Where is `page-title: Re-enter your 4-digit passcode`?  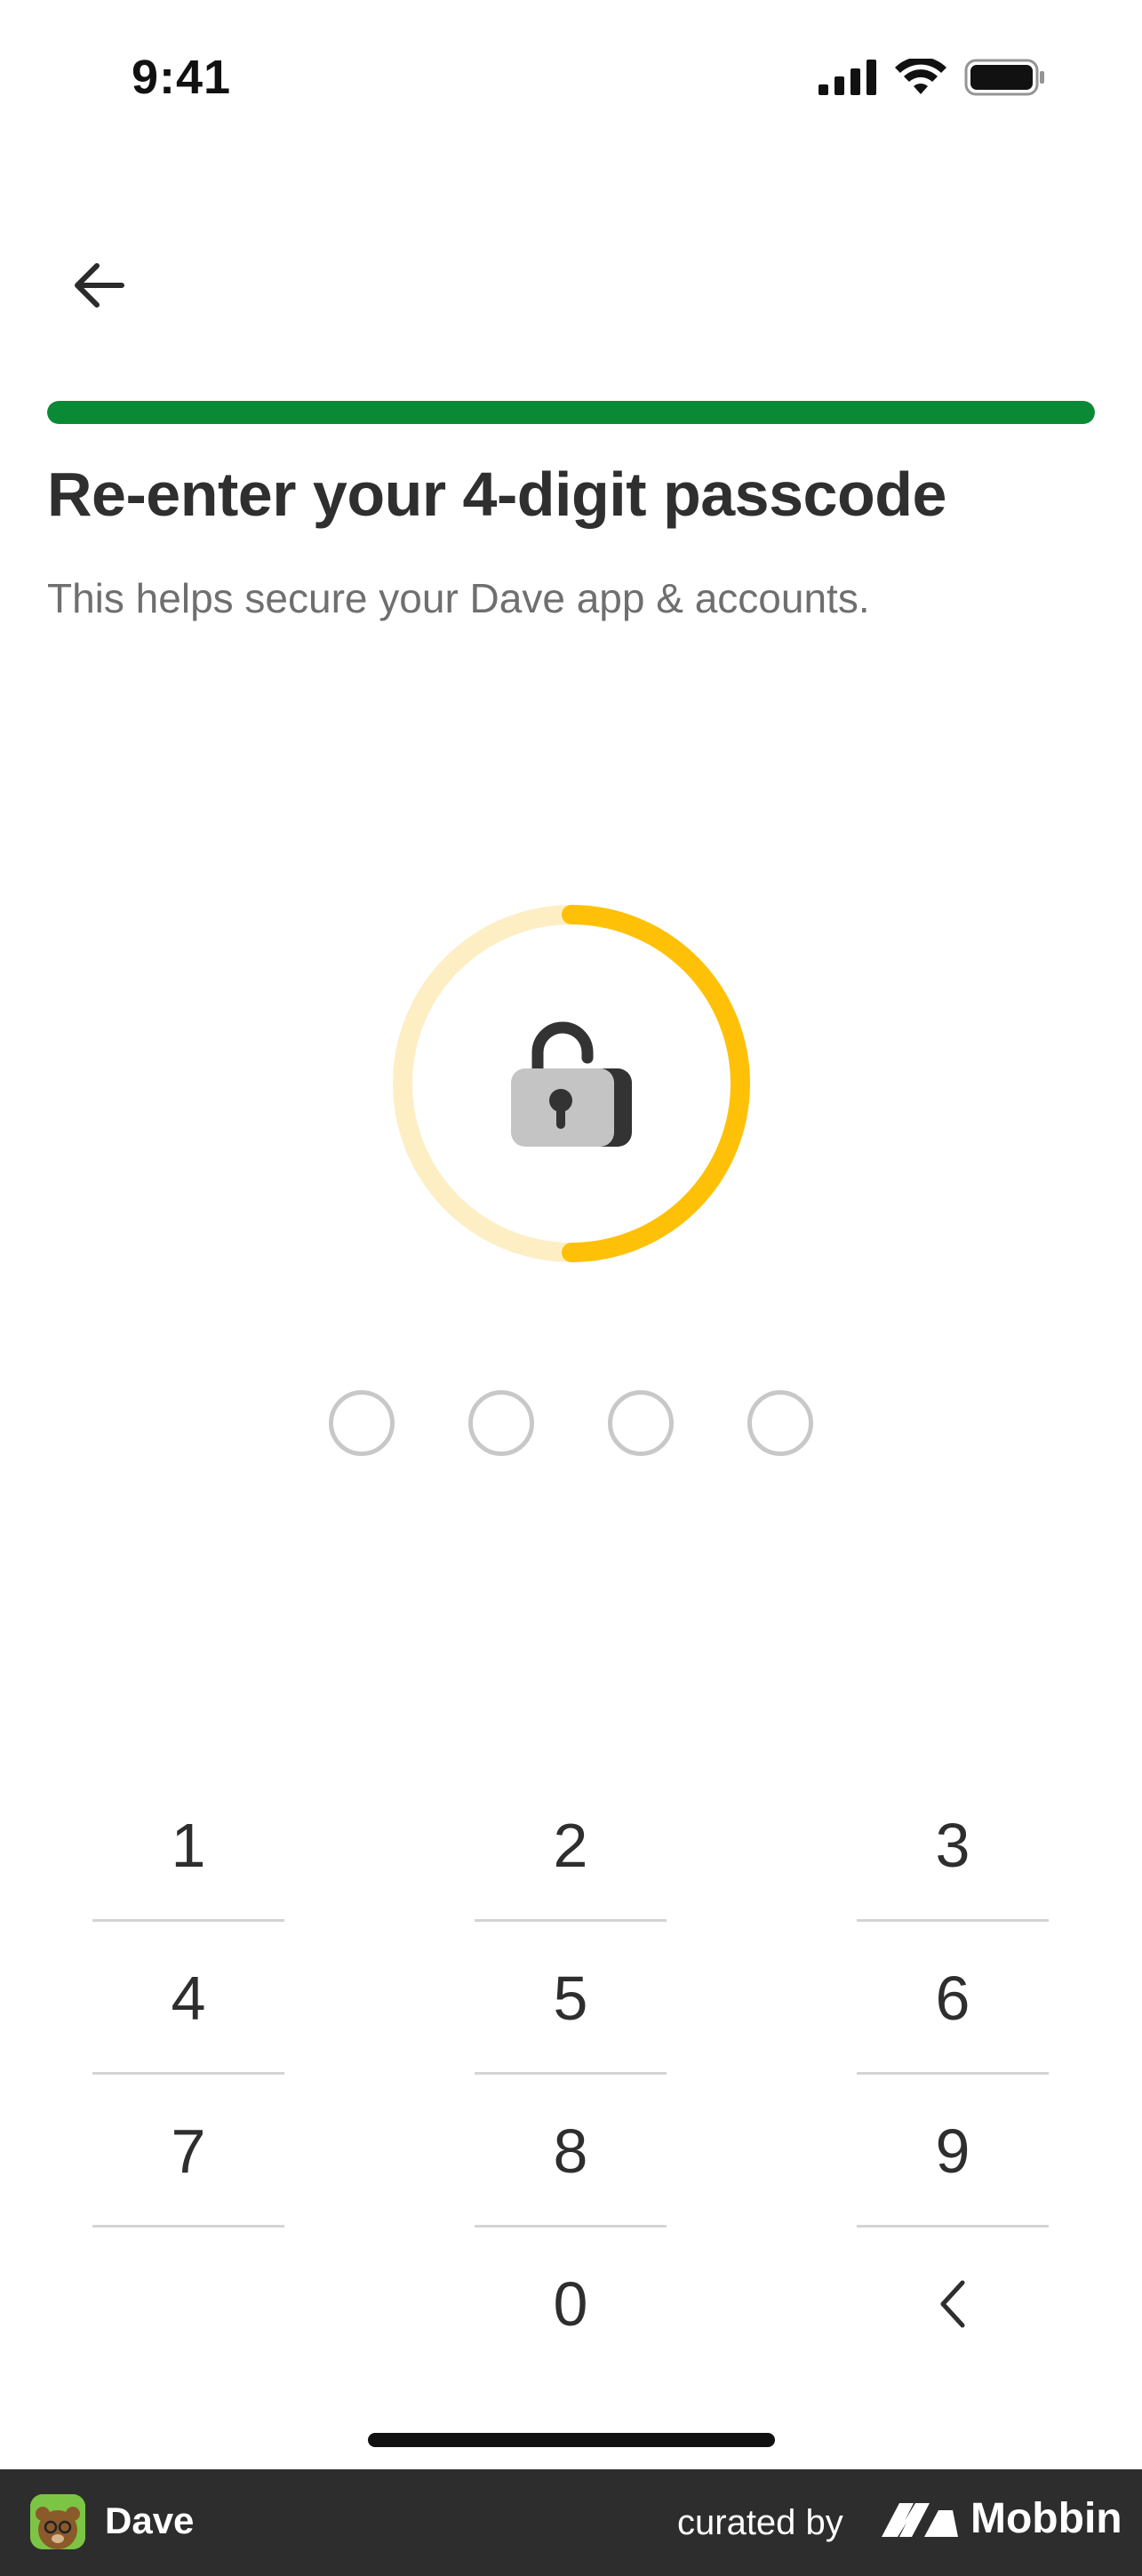 page-title: Re-enter your 4-digit passcode is located at coordinates (496, 494).